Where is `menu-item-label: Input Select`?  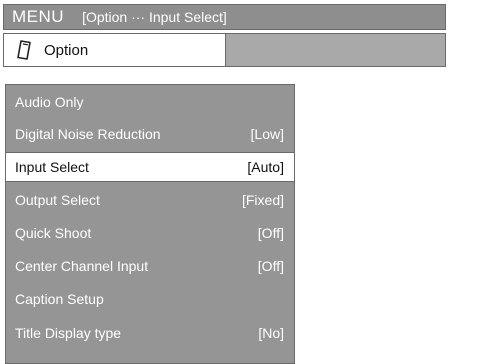 menu-item-label: Input Select is located at coordinates (52, 167).